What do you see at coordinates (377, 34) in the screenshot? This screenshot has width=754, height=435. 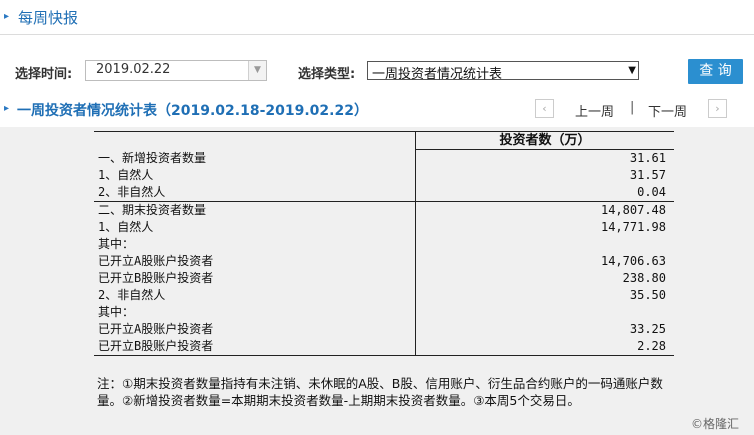 I see `header-divider` at bounding box center [377, 34].